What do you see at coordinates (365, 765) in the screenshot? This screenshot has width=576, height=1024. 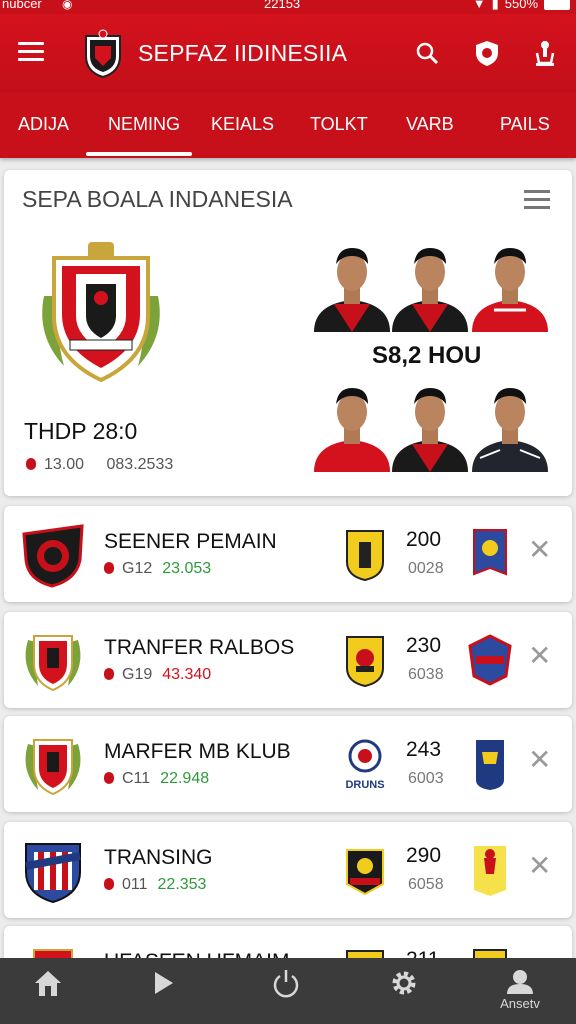 I see `team-badge-icon: DRUNS` at bounding box center [365, 765].